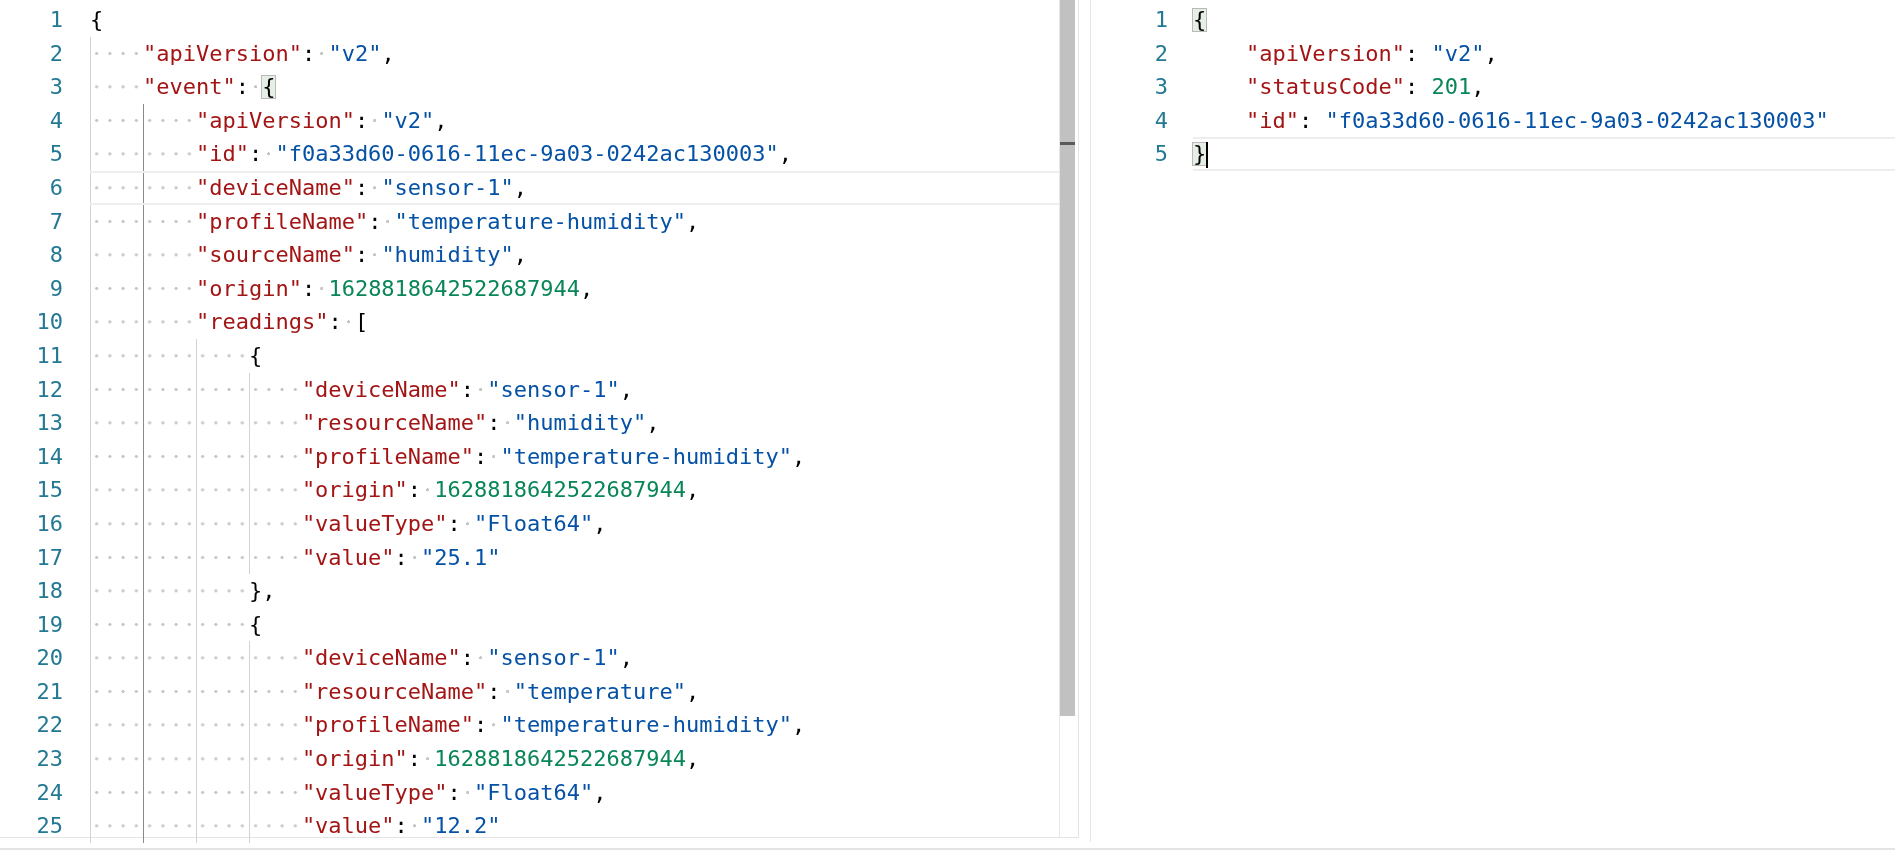 The height and width of the screenshot is (850, 1895). I want to click on line-number: 23, so click(49, 759).